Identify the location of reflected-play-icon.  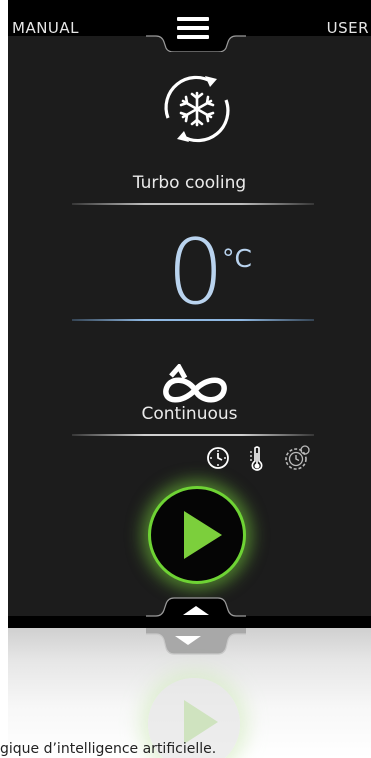
(201, 722).